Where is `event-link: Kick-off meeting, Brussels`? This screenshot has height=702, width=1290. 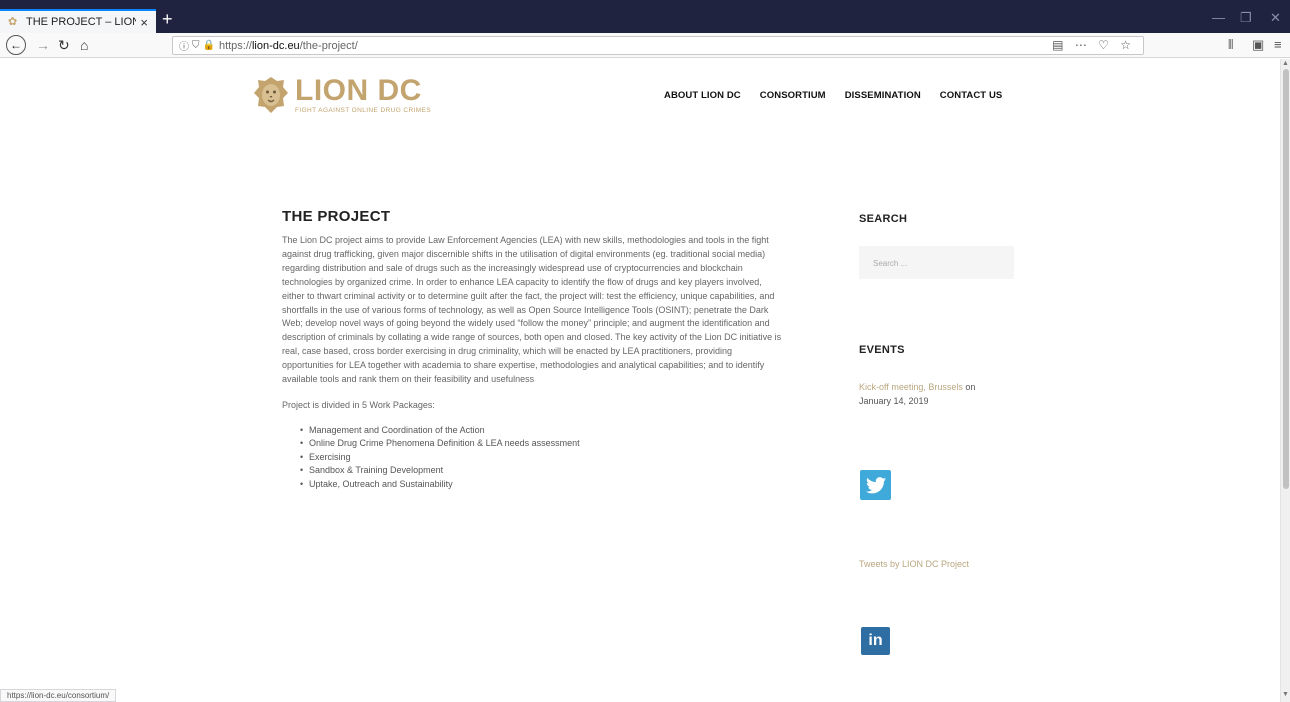
event-link: Kick-off meeting, Brussels is located at coordinates (911, 387).